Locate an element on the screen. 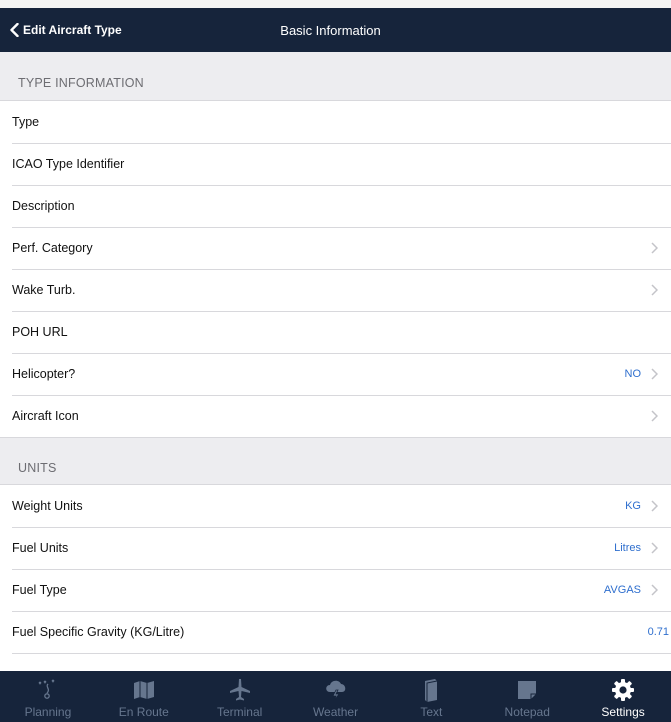  tab-label: Notepad is located at coordinates (527, 712).